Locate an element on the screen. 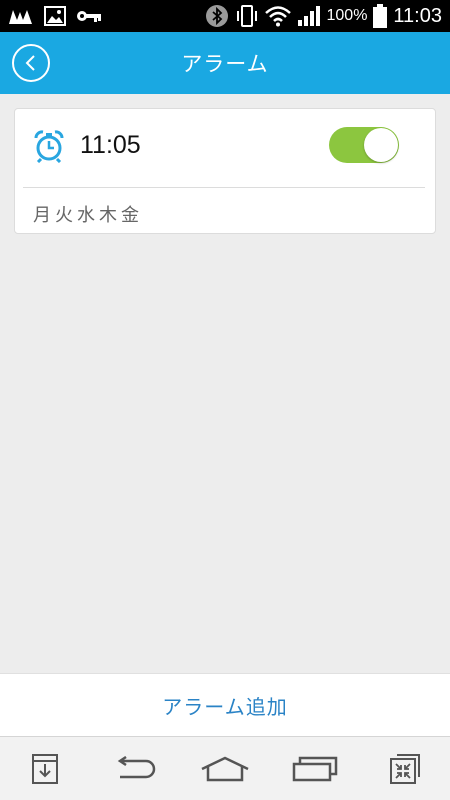 This screenshot has width=450, height=800. page-title: アラーム is located at coordinates (225, 64).